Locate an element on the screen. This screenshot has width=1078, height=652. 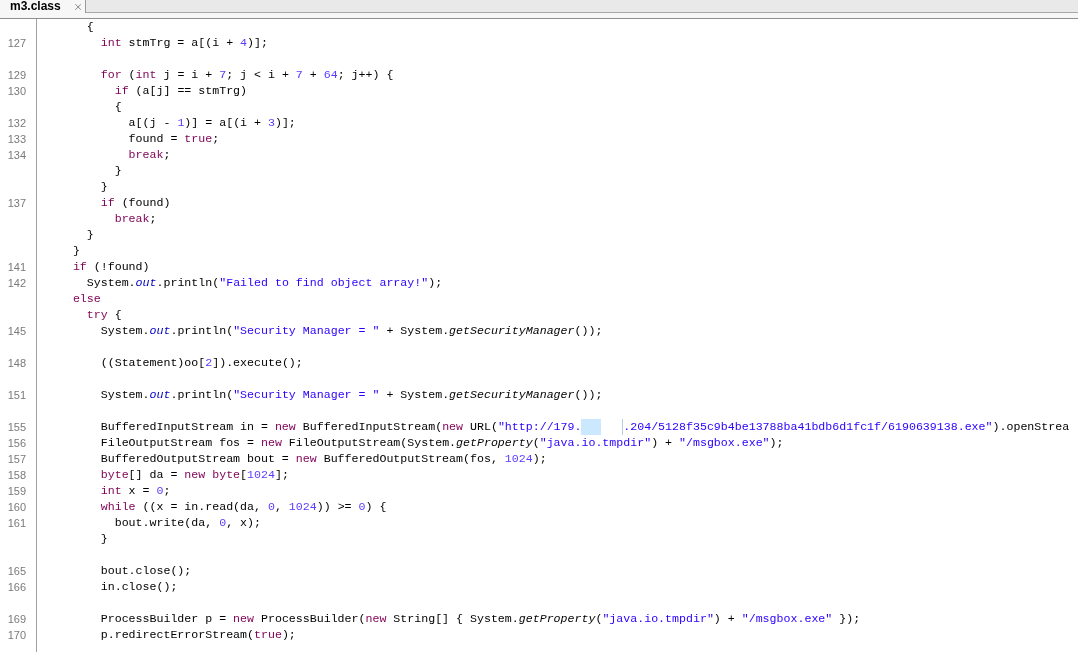
line-number: 133 is located at coordinates (16, 139).